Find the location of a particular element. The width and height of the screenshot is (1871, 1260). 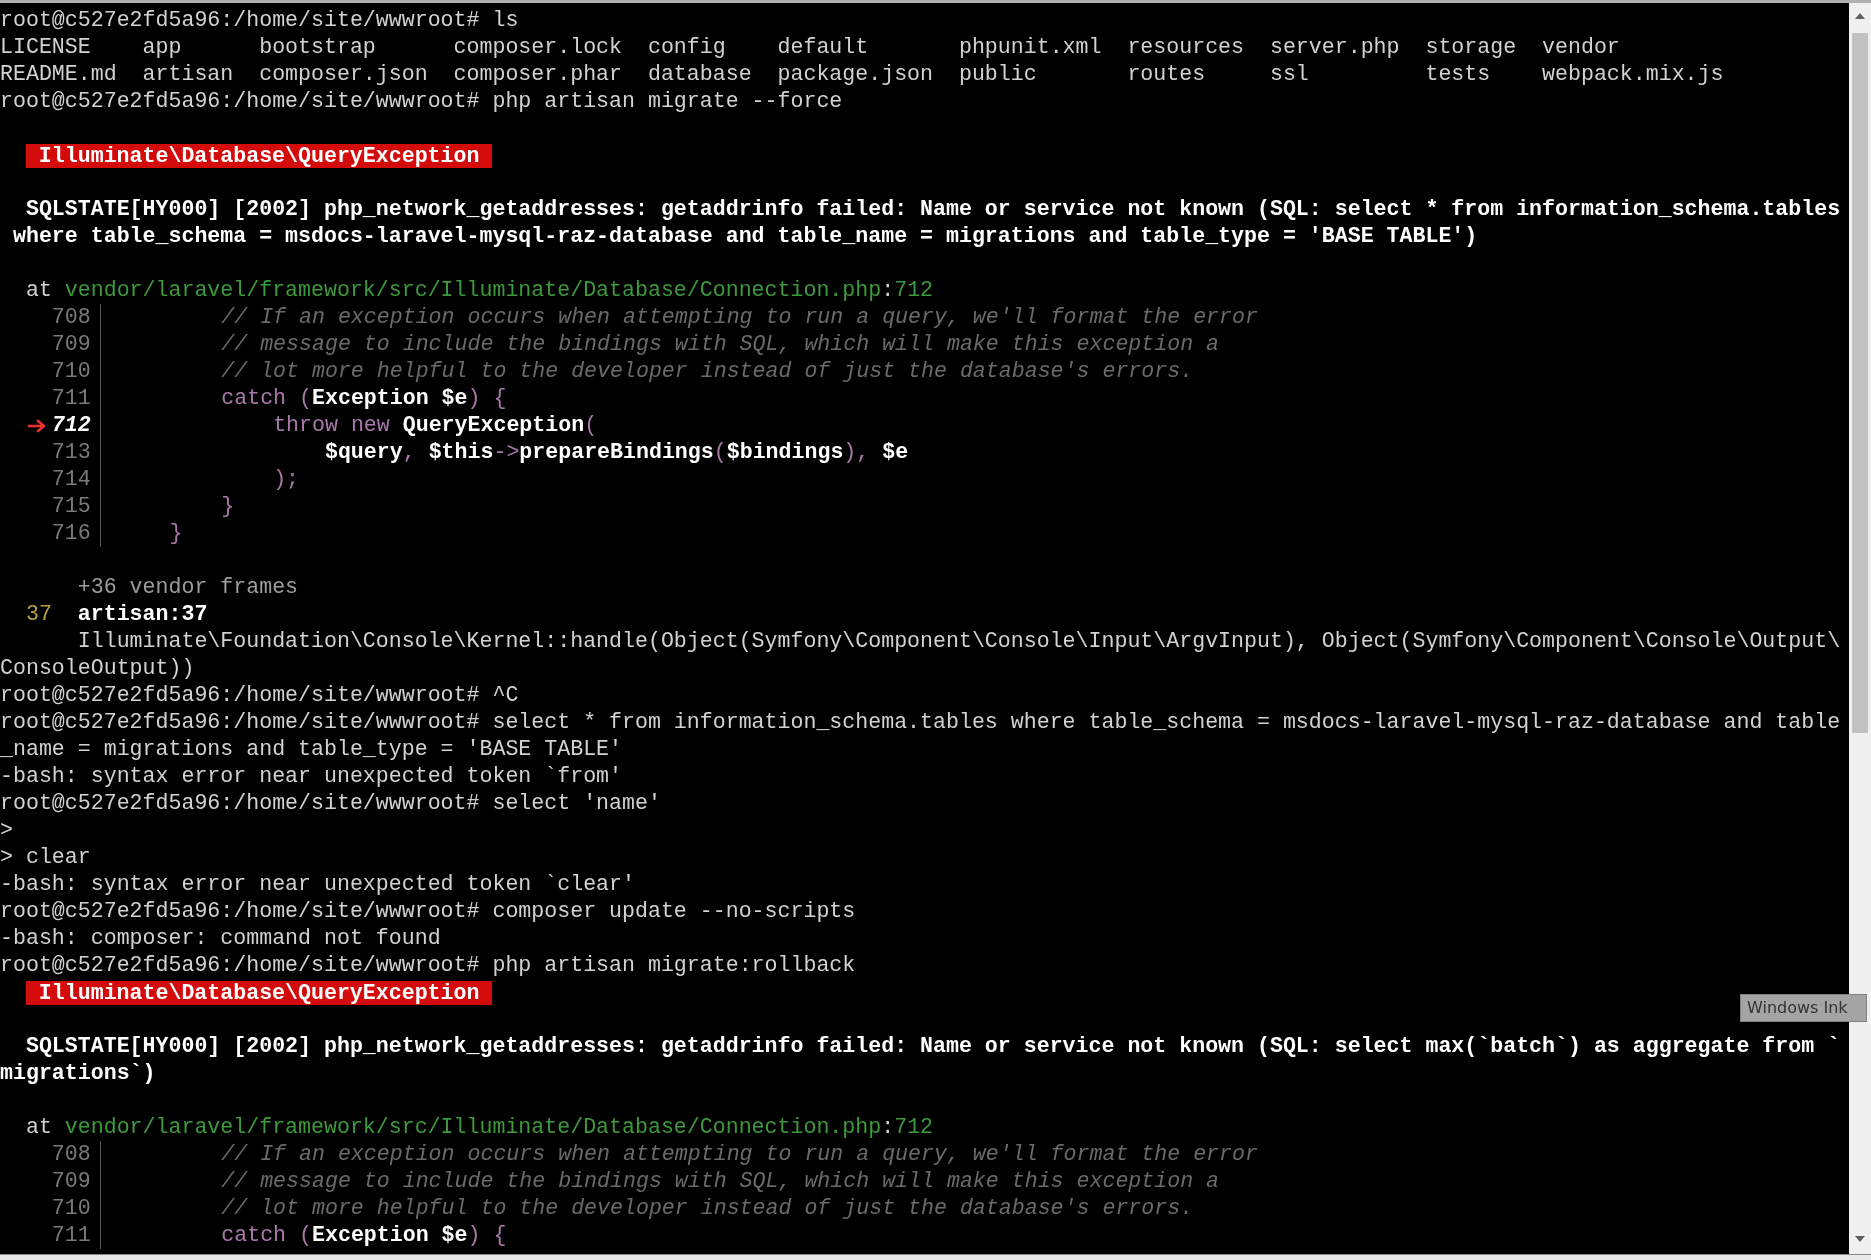

terminal-line: 37 artisan:37 is located at coordinates (116, 614).